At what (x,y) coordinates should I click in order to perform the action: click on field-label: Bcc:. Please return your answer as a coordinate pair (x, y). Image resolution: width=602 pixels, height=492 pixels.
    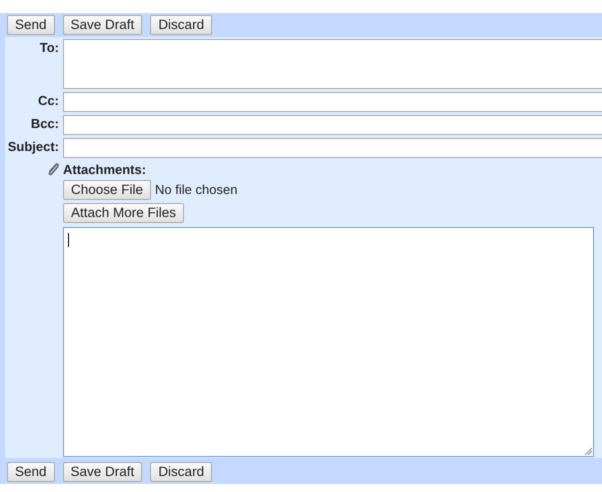
    Looking at the image, I should click on (44, 123).